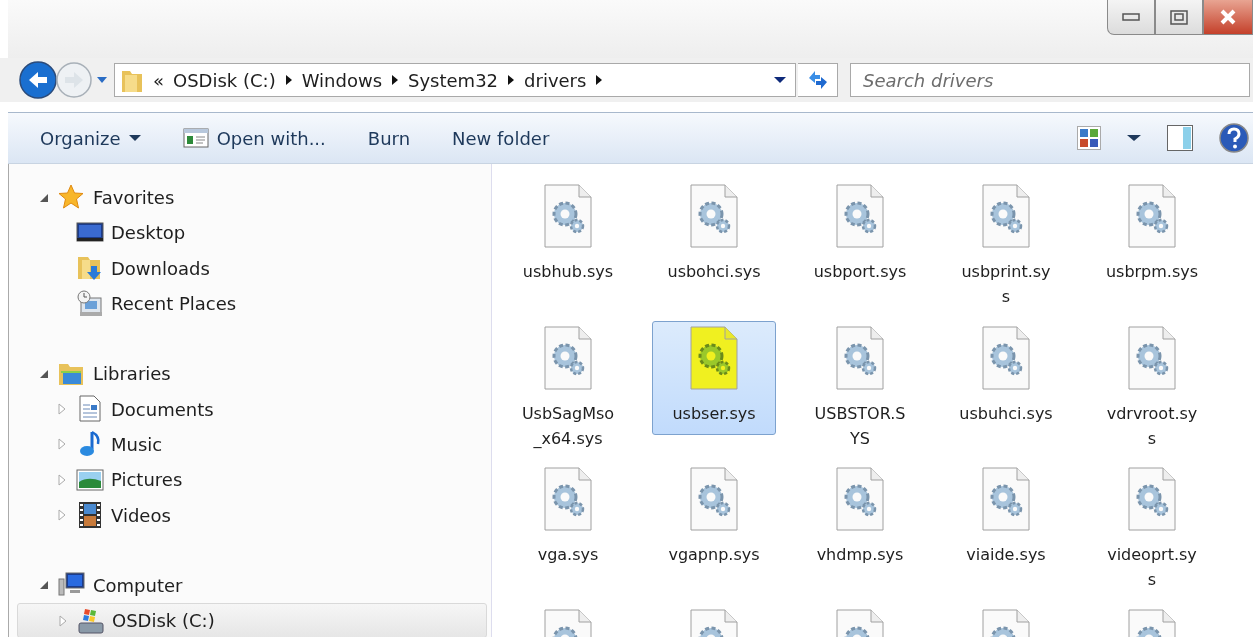  Describe the element at coordinates (714, 271) in the screenshot. I see `file-name: usbohci.sys` at that location.